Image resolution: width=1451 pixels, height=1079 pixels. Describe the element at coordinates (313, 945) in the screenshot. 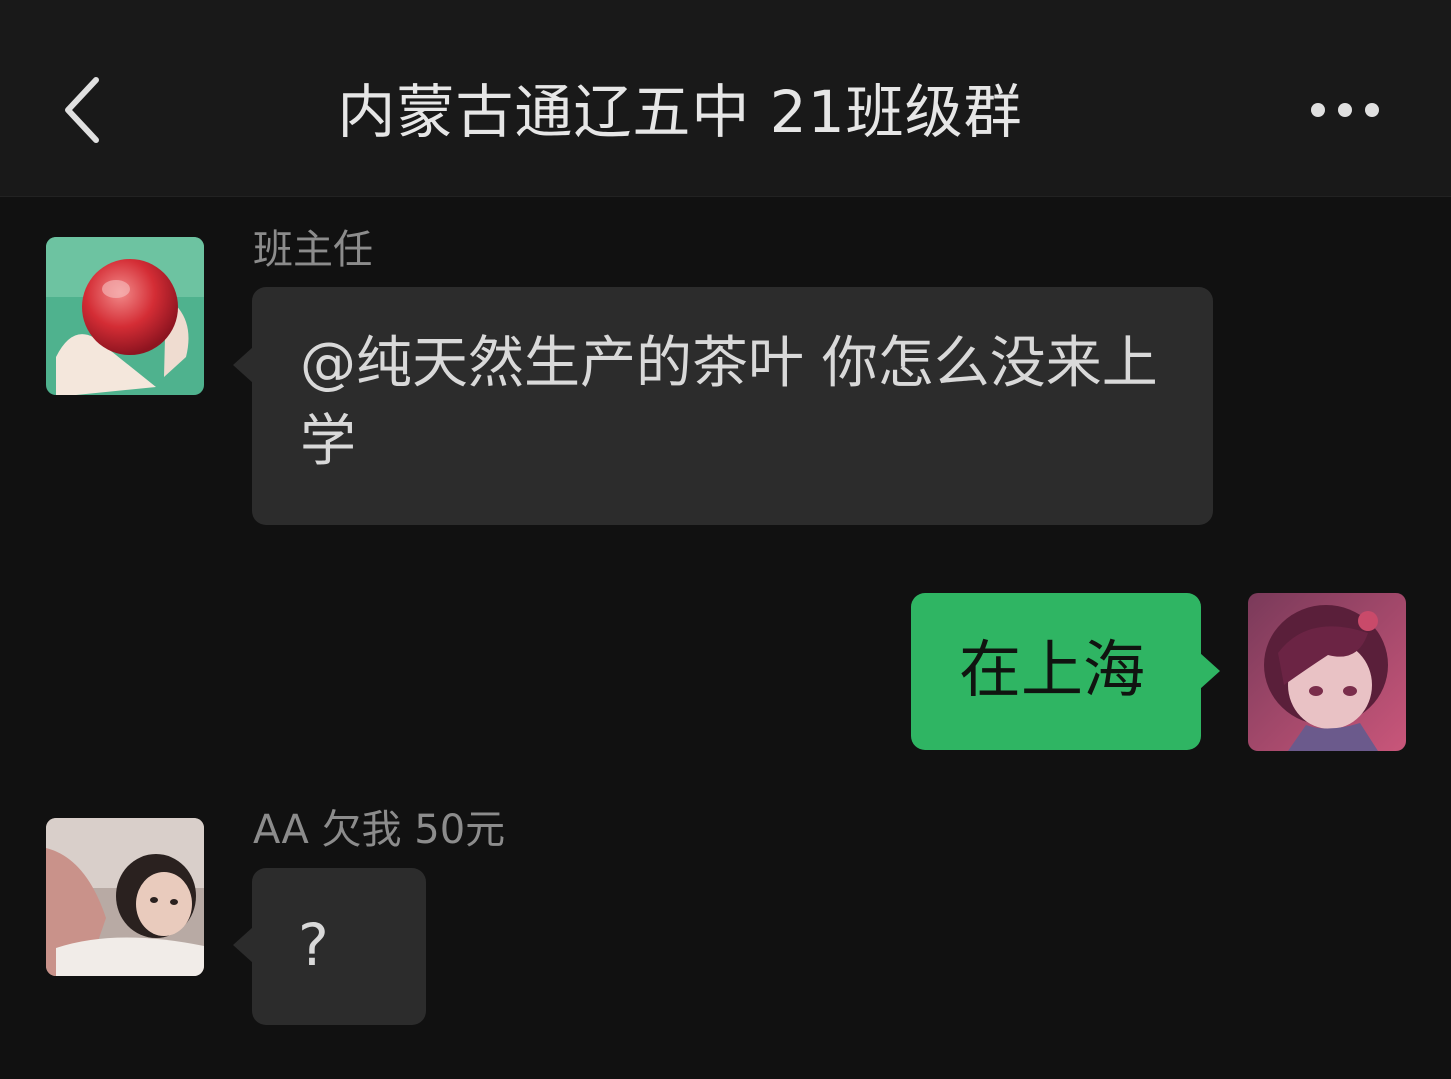

I see `message-text: ?` at that location.